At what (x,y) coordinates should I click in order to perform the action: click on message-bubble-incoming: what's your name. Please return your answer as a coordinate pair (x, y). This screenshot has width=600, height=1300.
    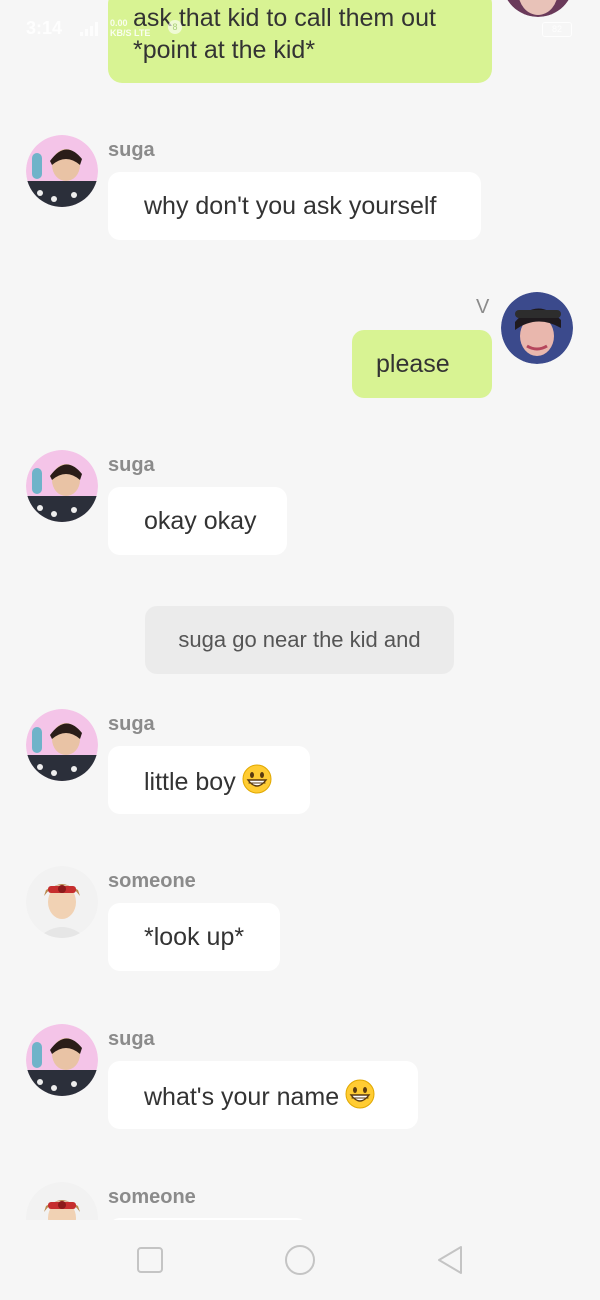
    Looking at the image, I should click on (263, 1095).